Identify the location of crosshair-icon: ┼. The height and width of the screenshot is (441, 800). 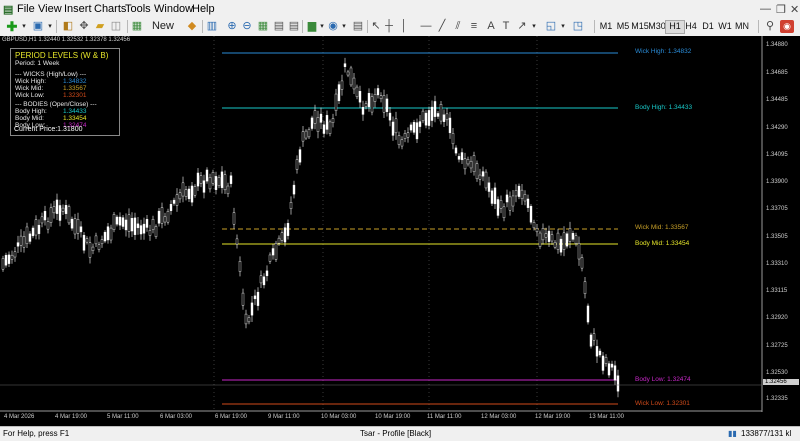
(389, 26).